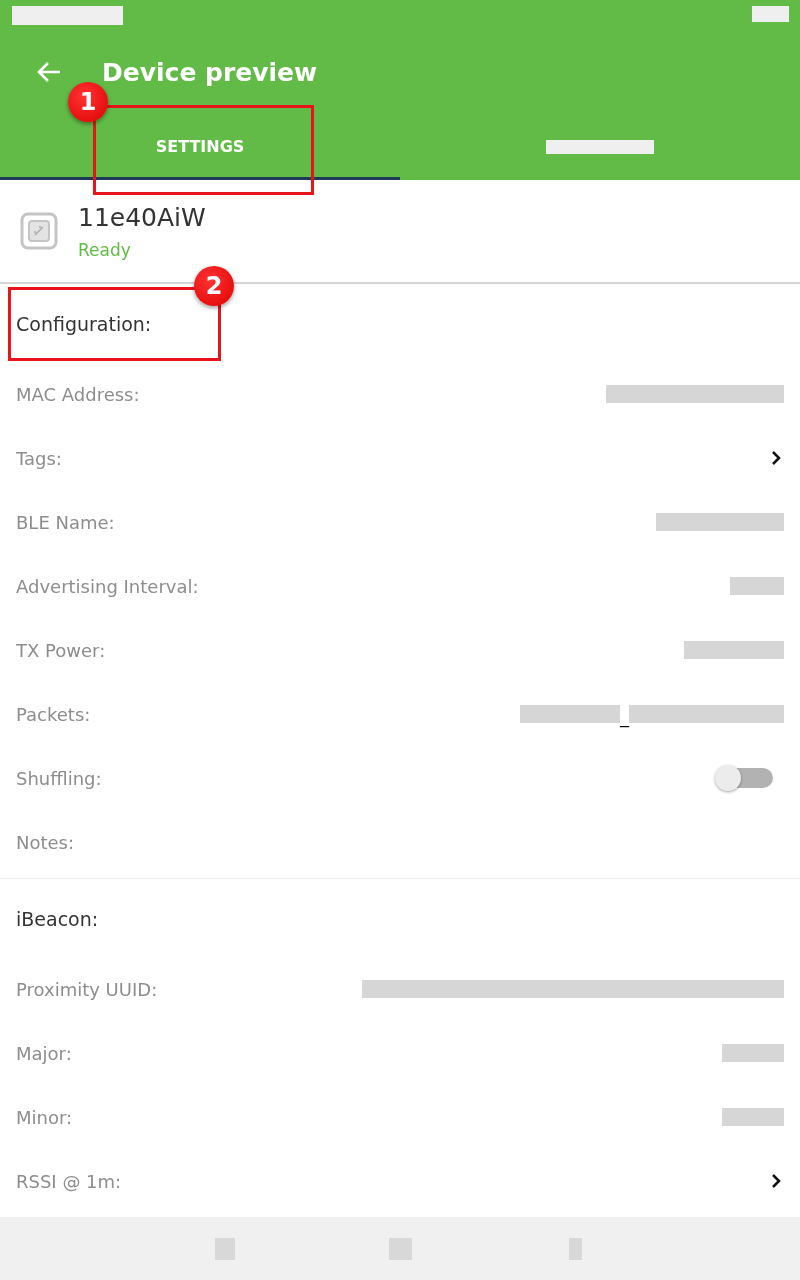 The width and height of the screenshot is (800, 1280). I want to click on field-label: Advertising Interval:, so click(107, 586).